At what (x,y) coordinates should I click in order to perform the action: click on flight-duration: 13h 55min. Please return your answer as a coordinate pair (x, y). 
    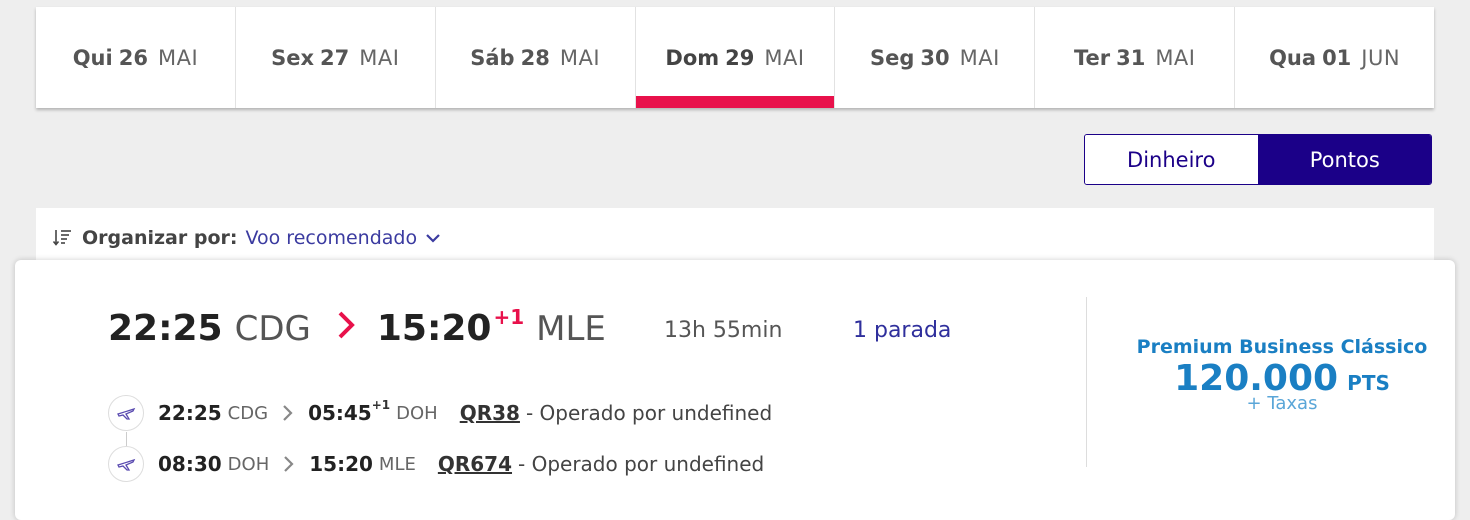
    Looking at the image, I should click on (723, 330).